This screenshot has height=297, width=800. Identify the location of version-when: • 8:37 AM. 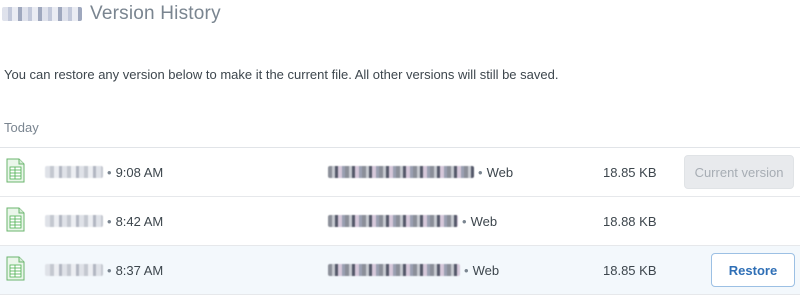
(104, 270).